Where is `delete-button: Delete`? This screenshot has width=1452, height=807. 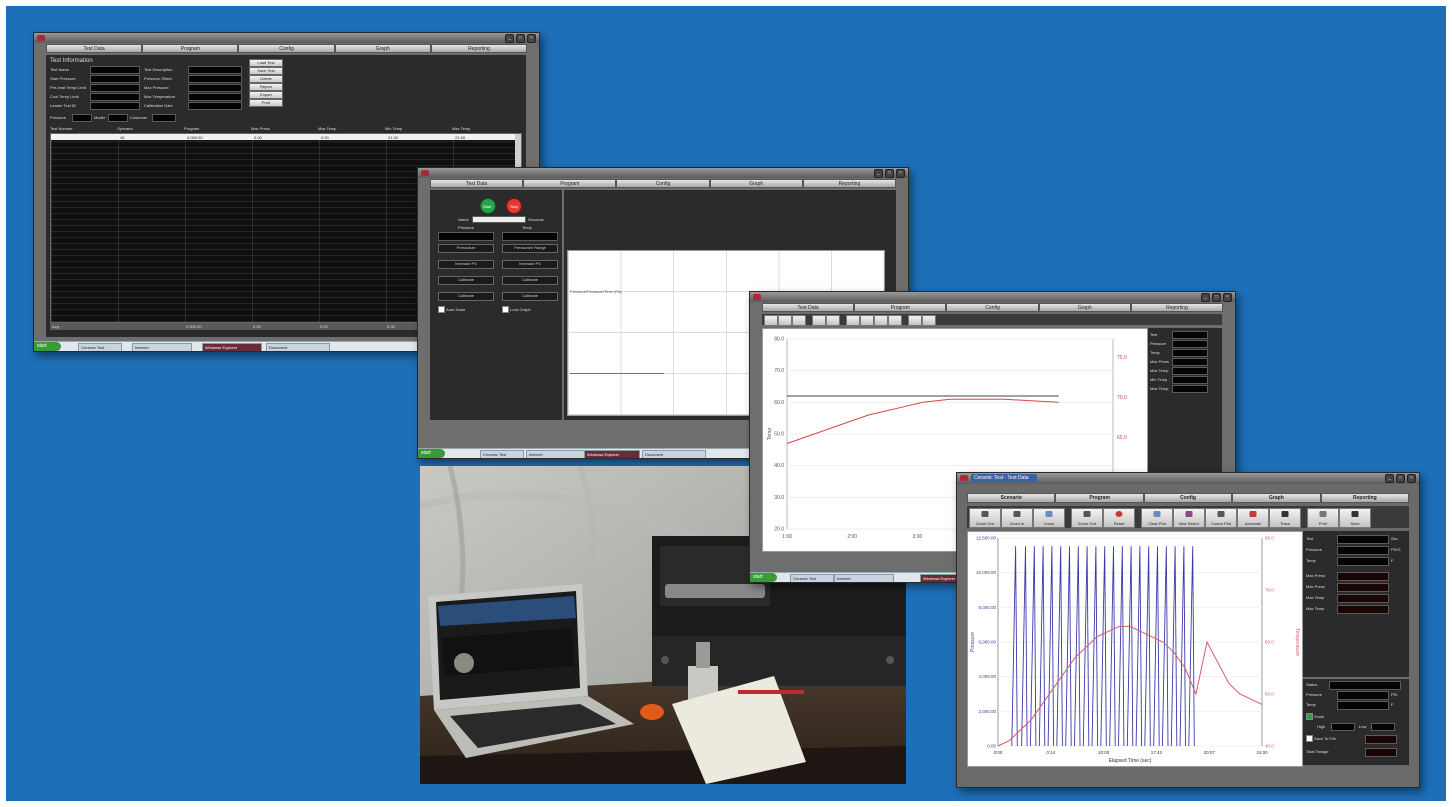
delete-button: Delete is located at coordinates (266, 79).